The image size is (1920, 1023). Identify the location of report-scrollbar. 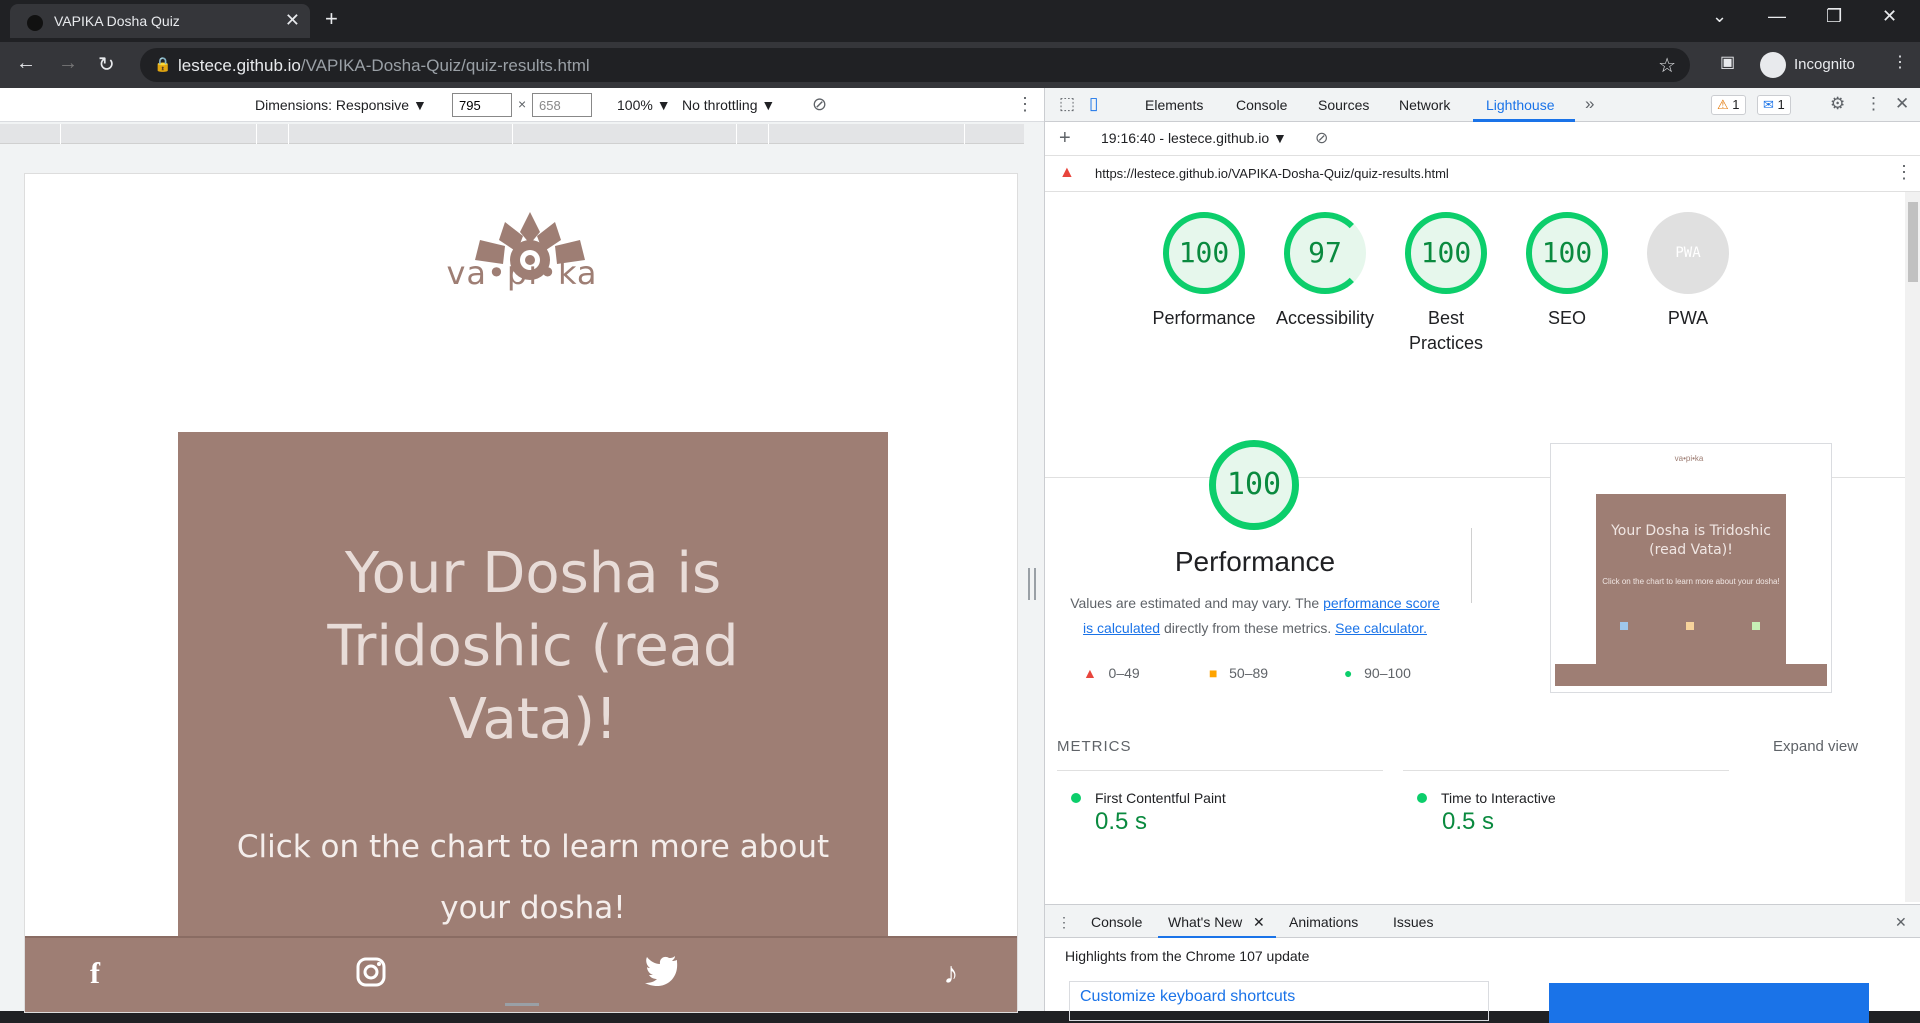
(1912, 547).